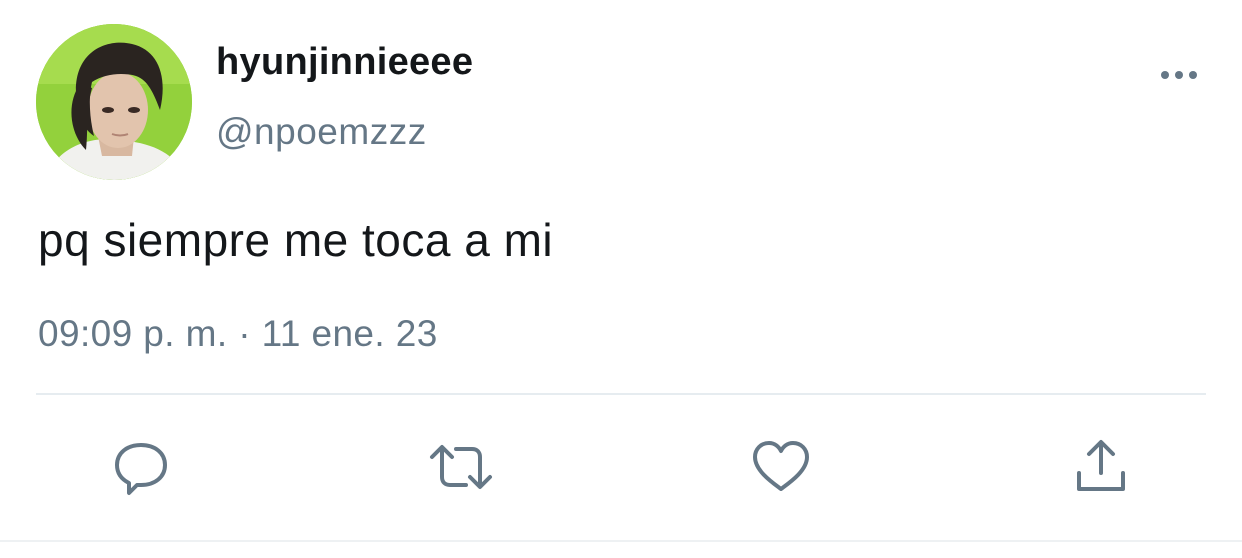 This screenshot has height=558, width=1242. Describe the element at coordinates (621, 541) in the screenshot. I see `bottom-border` at that location.